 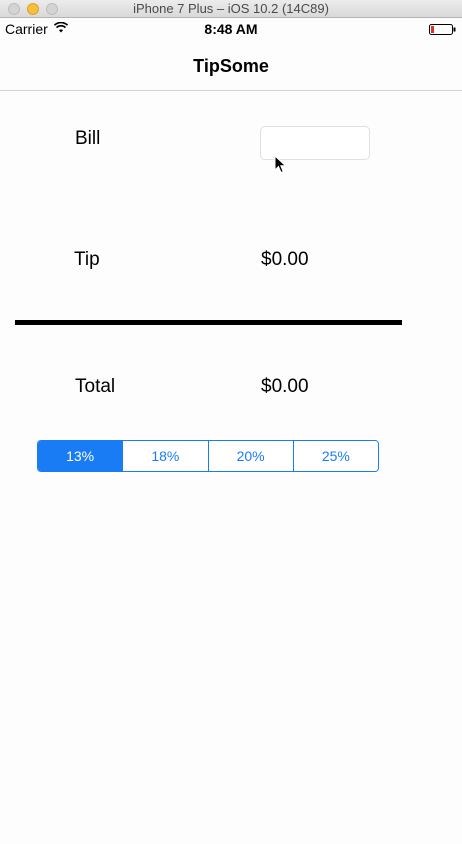 I want to click on bill-label: Bill, so click(x=88, y=138).